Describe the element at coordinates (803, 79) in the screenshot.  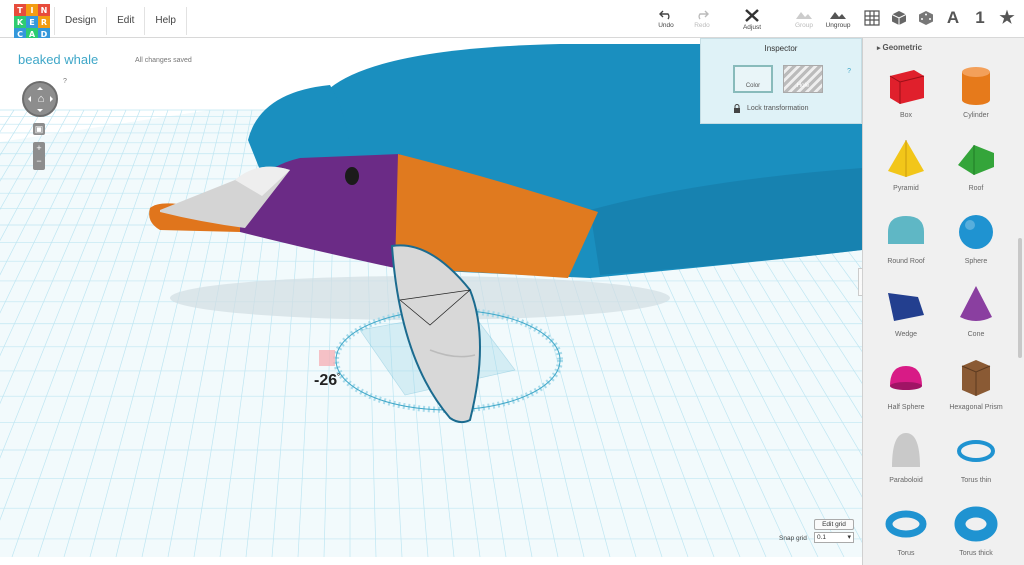
I see `hole-button: Hole` at that location.